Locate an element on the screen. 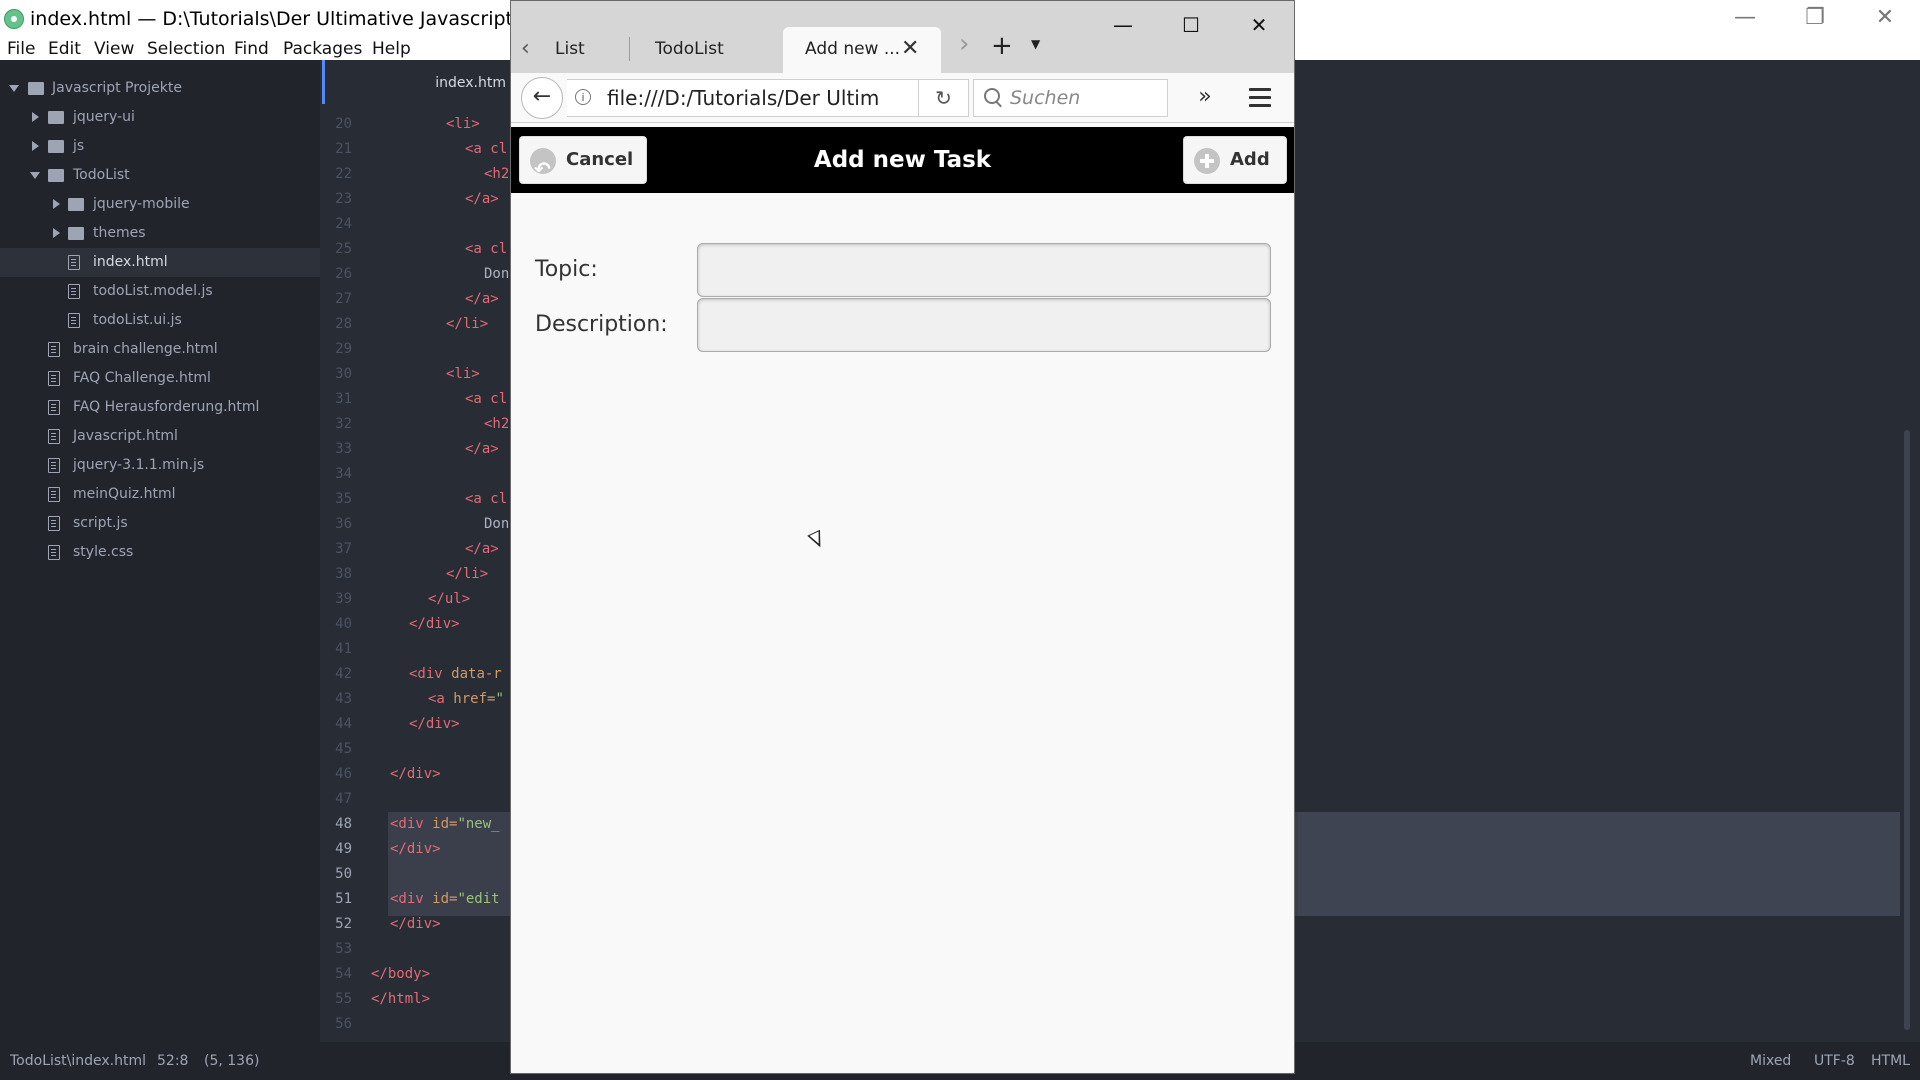 The width and height of the screenshot is (1920, 1080). tree-item-file: FAQ Herausforderung.html is located at coordinates (160, 407).